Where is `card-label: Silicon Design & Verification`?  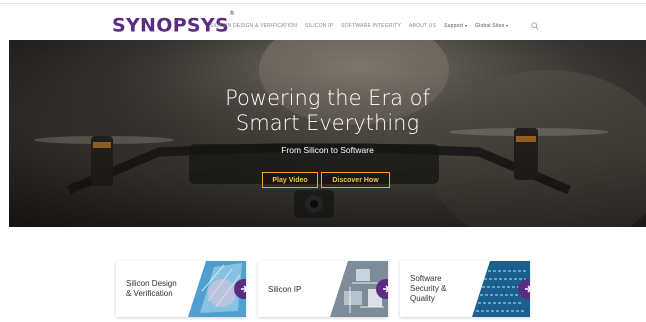
card-label: Silicon Design & Verification is located at coordinates (151, 289).